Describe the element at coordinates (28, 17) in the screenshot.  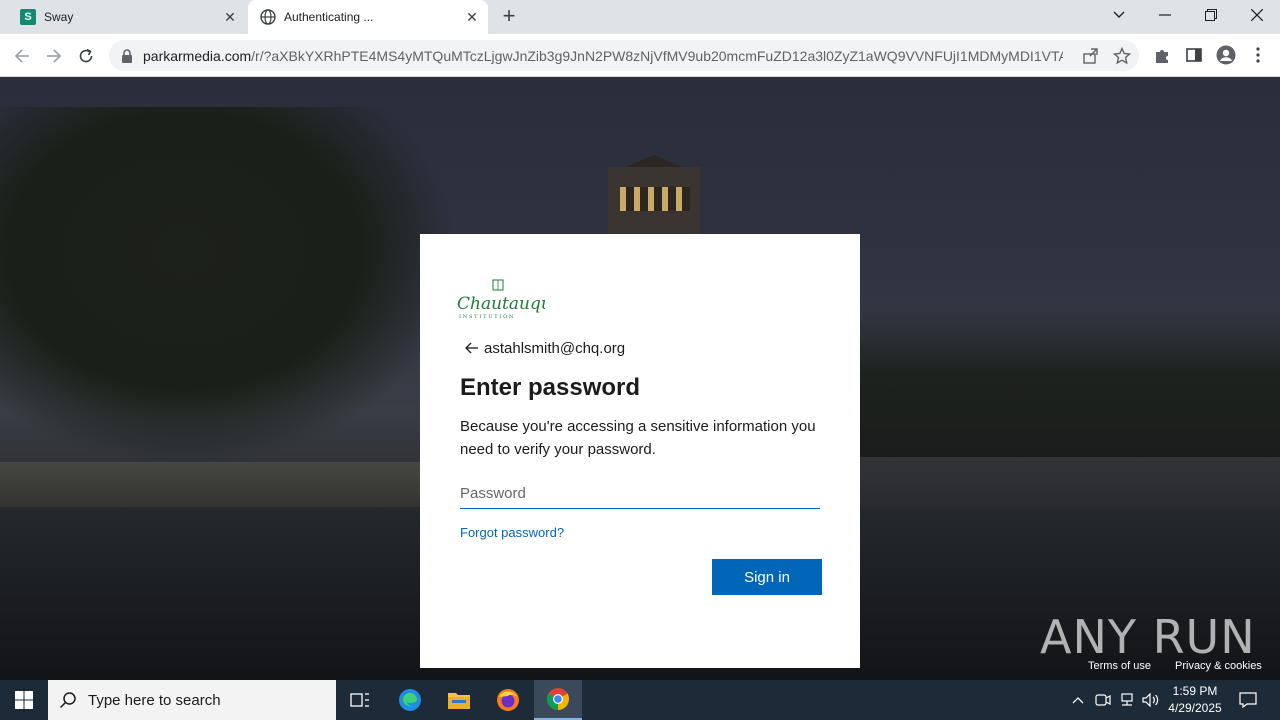
I see `sway-icon: S` at that location.